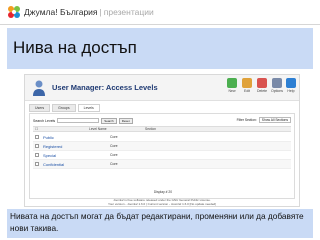 This screenshot has height=240, width=320. I want to click on toolbar-delete-button: Delete, so click(262, 88).